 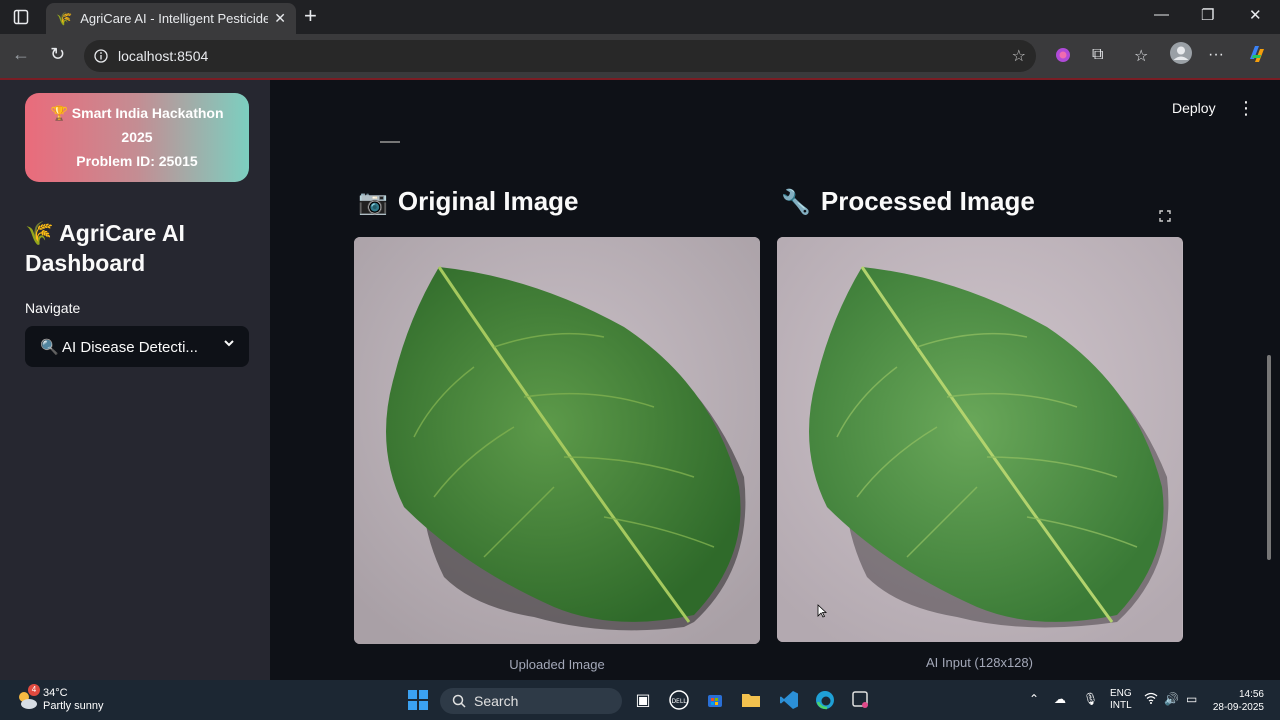 What do you see at coordinates (229, 344) in the screenshot?
I see `chevron-down-icon` at bounding box center [229, 344].